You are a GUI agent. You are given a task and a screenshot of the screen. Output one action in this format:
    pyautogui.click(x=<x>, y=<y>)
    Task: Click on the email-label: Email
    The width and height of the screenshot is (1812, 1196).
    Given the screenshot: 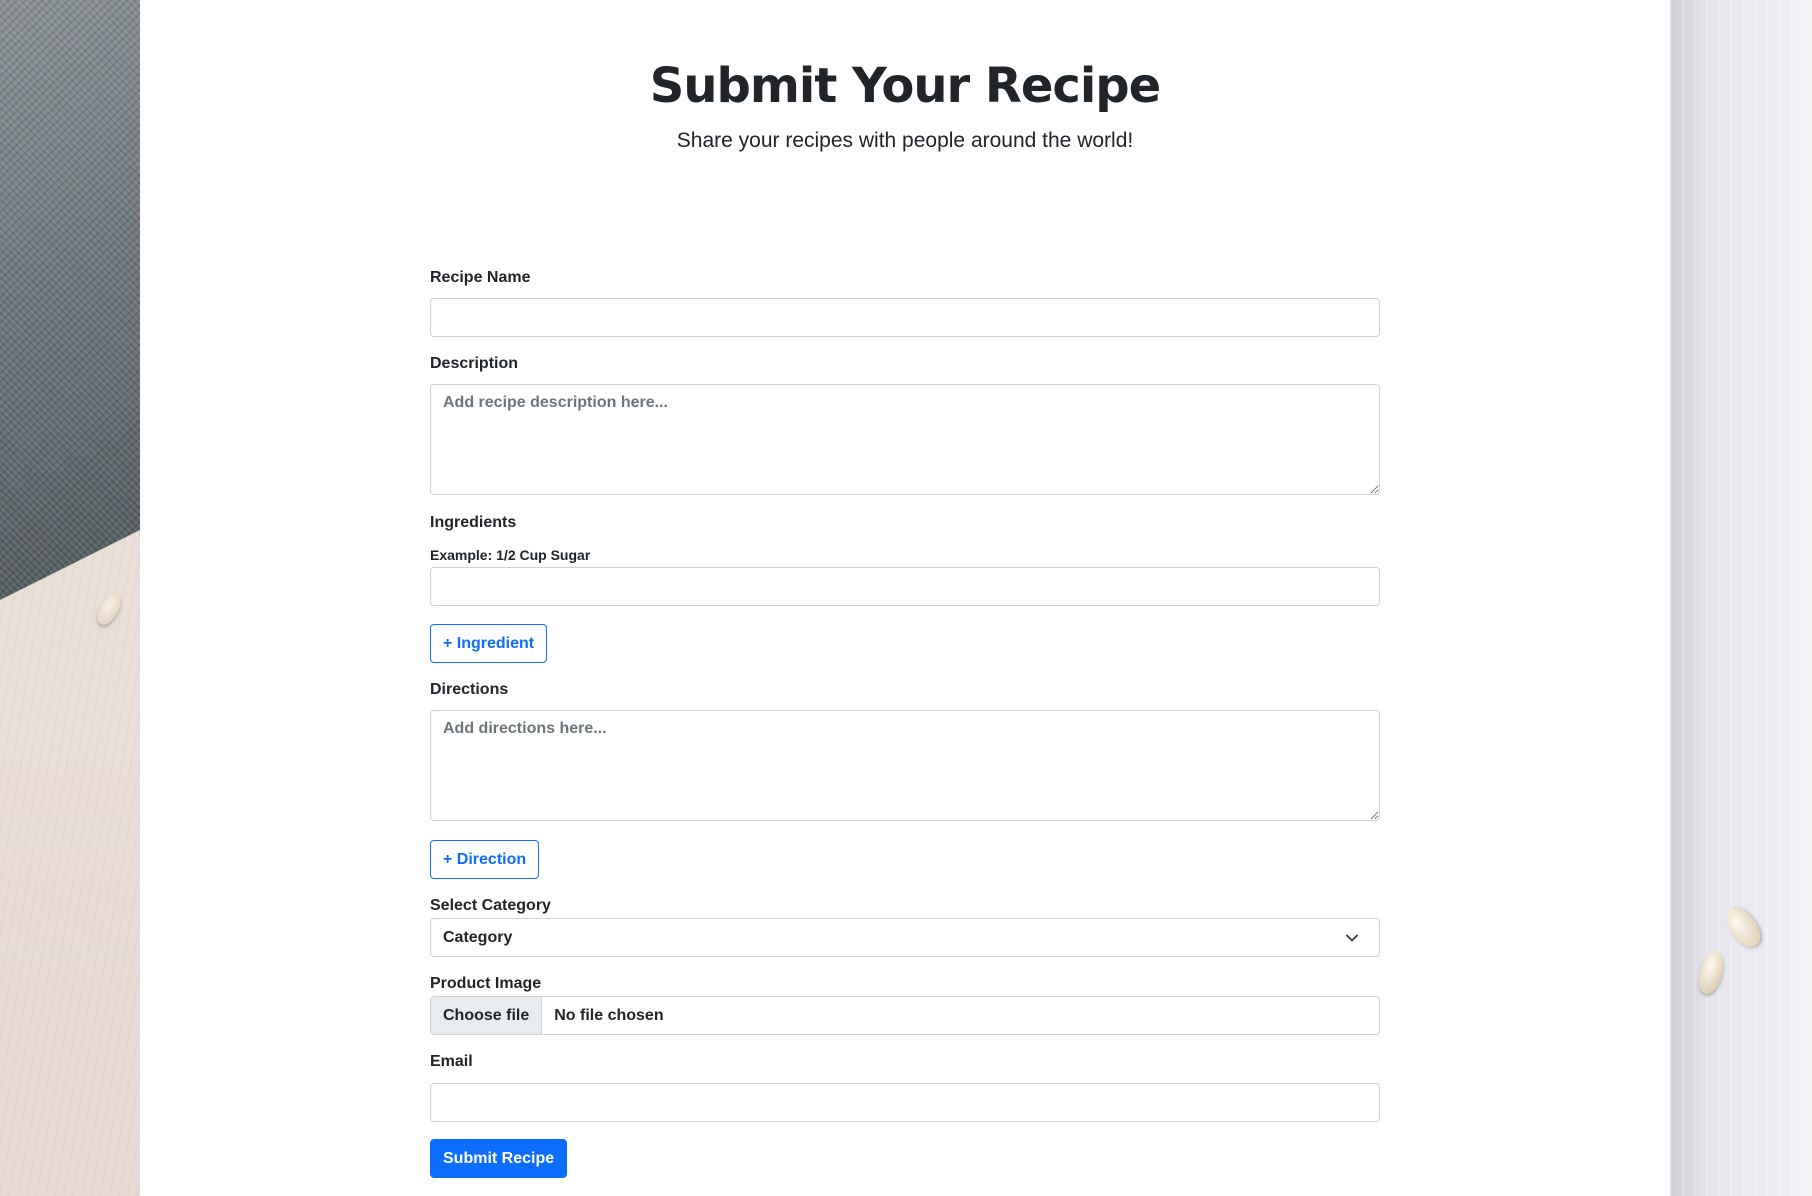 What is the action you would take?
    pyautogui.click(x=451, y=1061)
    